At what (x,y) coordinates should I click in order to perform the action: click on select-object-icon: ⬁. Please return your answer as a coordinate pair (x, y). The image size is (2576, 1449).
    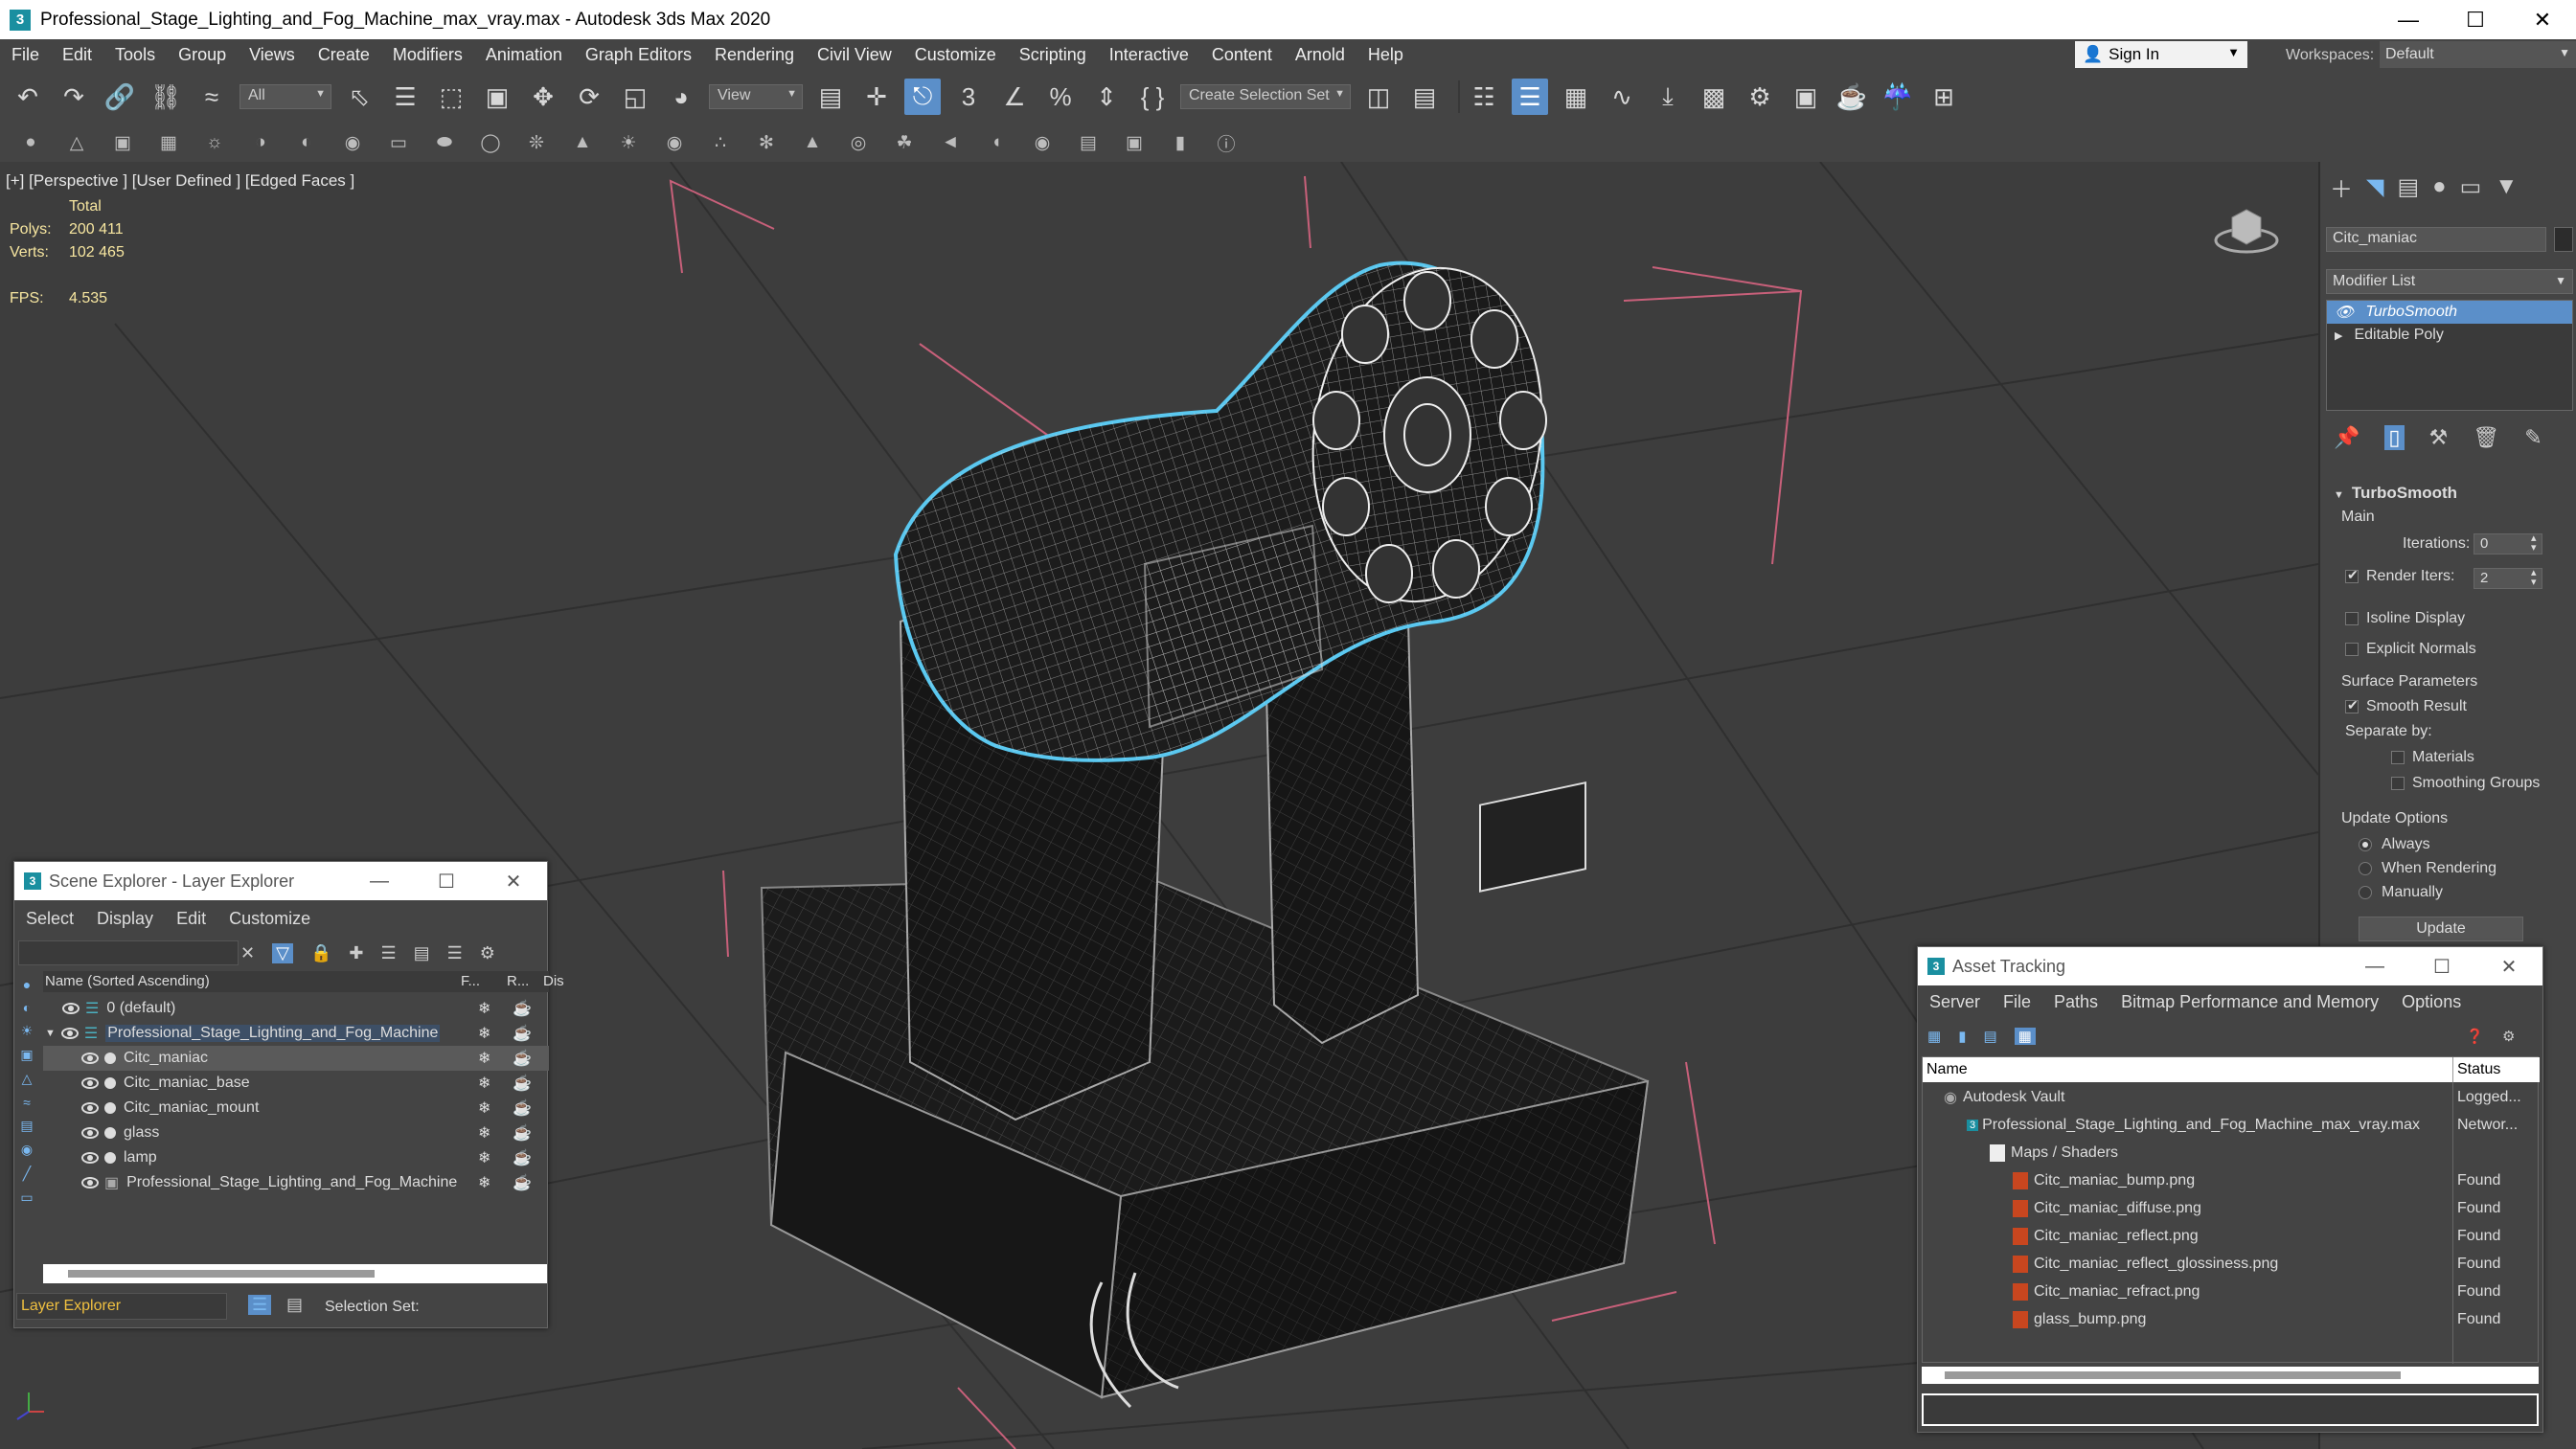
    Looking at the image, I should click on (359, 97).